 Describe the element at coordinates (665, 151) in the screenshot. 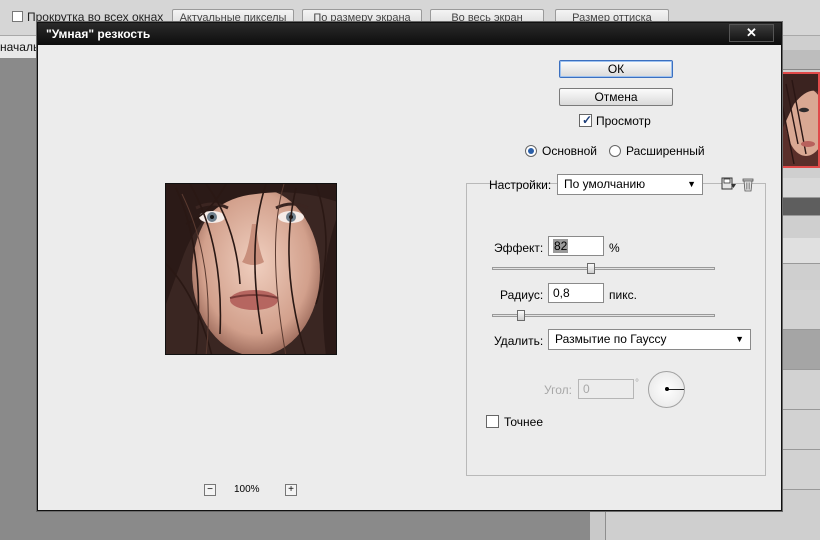

I see `advanced-mode-label: Расширенный` at that location.